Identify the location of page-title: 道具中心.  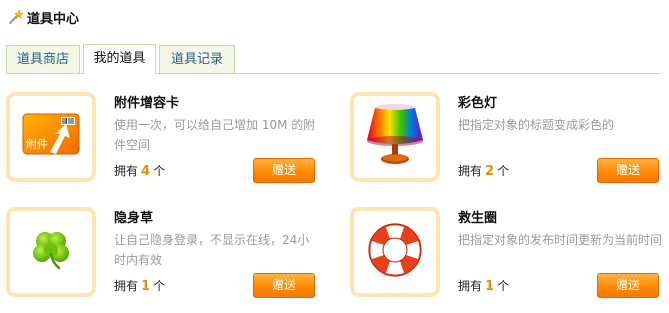
(43, 17).